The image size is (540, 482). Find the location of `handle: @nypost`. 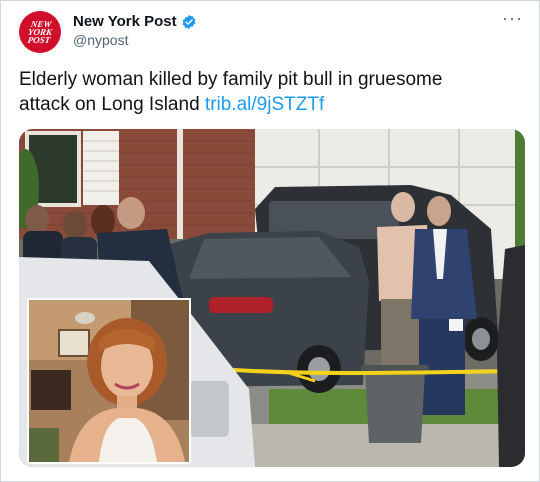

handle: @nypost is located at coordinates (135, 40).